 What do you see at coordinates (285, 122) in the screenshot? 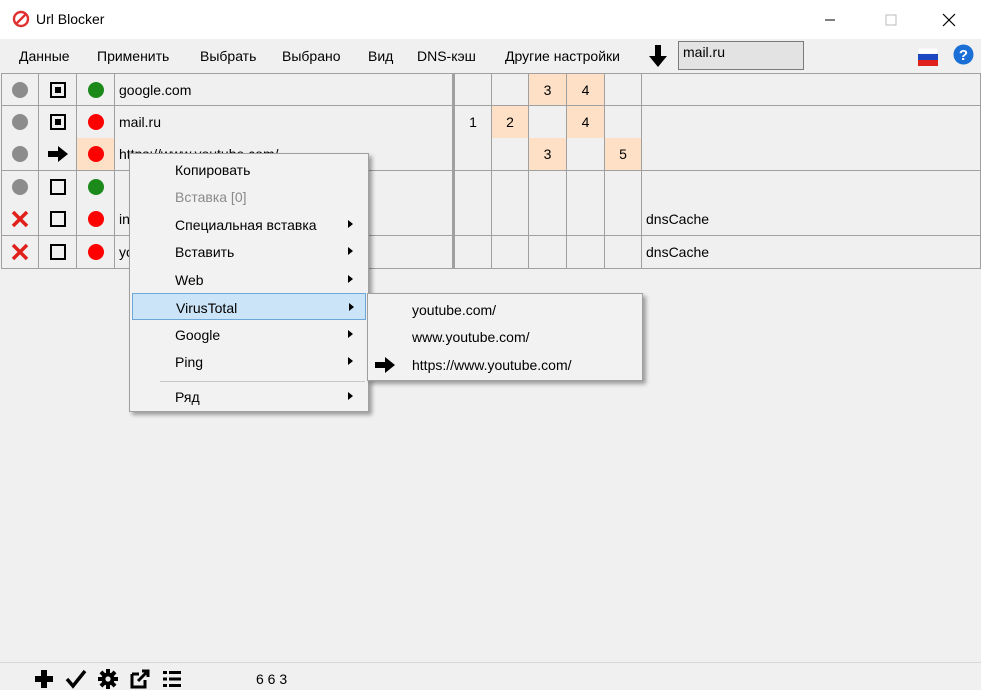
I see `row-url-cell: mail.ru` at bounding box center [285, 122].